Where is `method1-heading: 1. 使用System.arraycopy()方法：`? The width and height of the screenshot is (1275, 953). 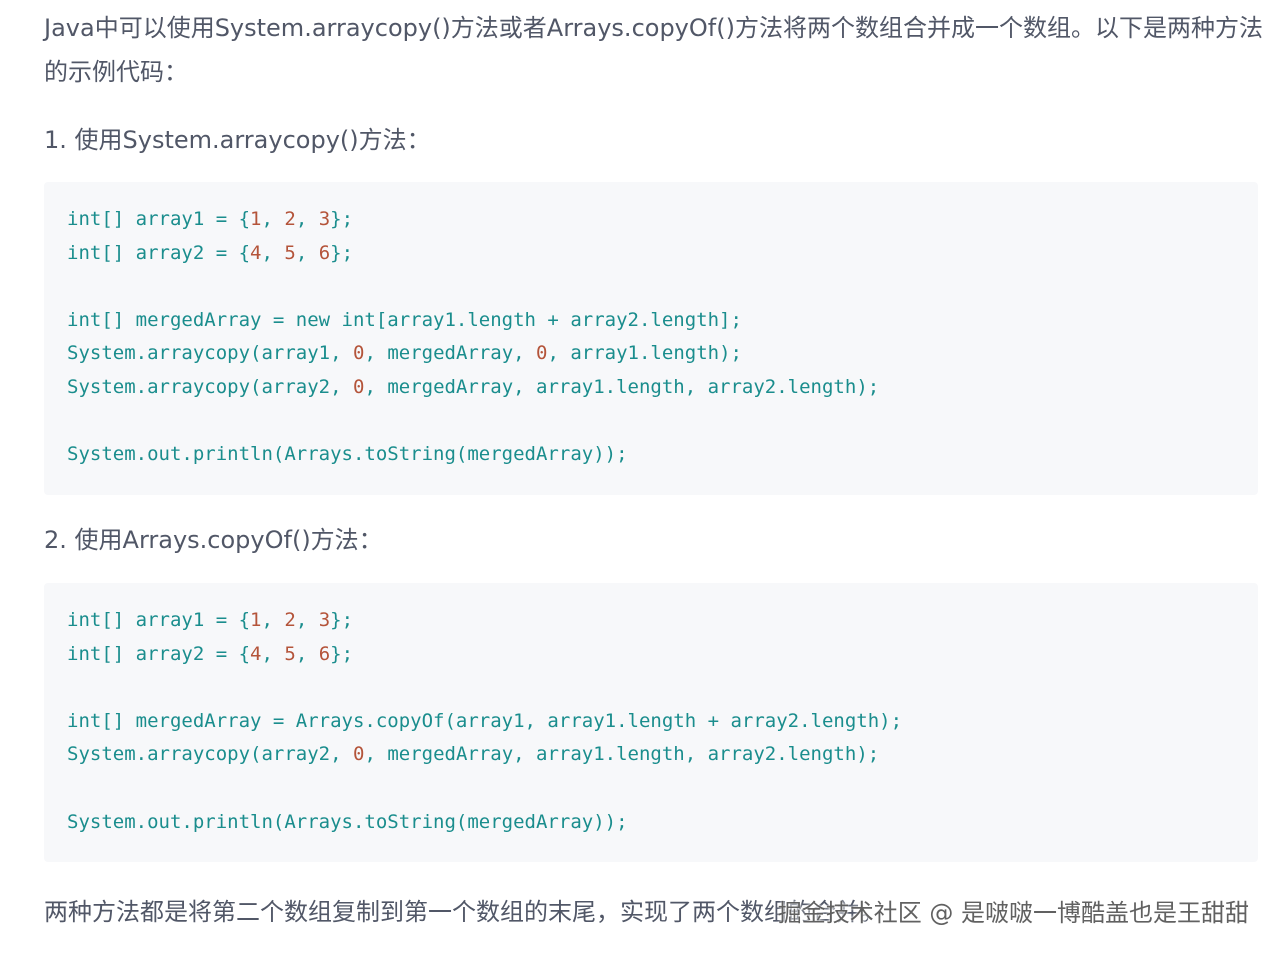
method1-heading: 1. 使用System.arraycopy()方法： is located at coordinates (237, 140).